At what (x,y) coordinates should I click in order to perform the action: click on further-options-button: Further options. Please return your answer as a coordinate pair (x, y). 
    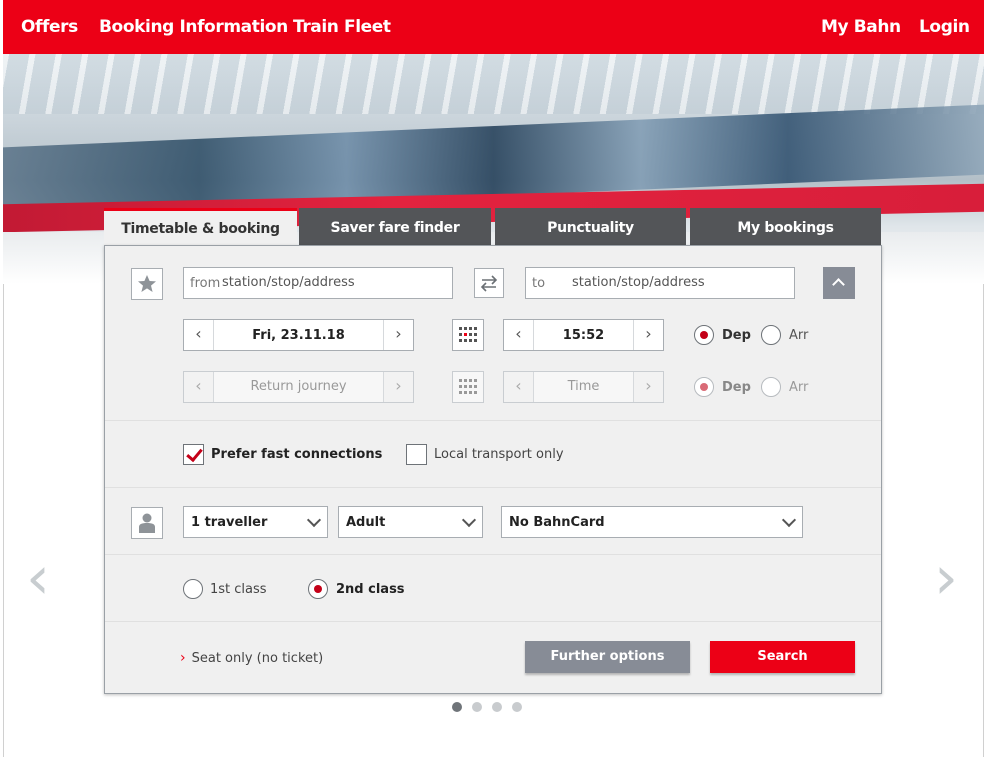
    Looking at the image, I should click on (607, 657).